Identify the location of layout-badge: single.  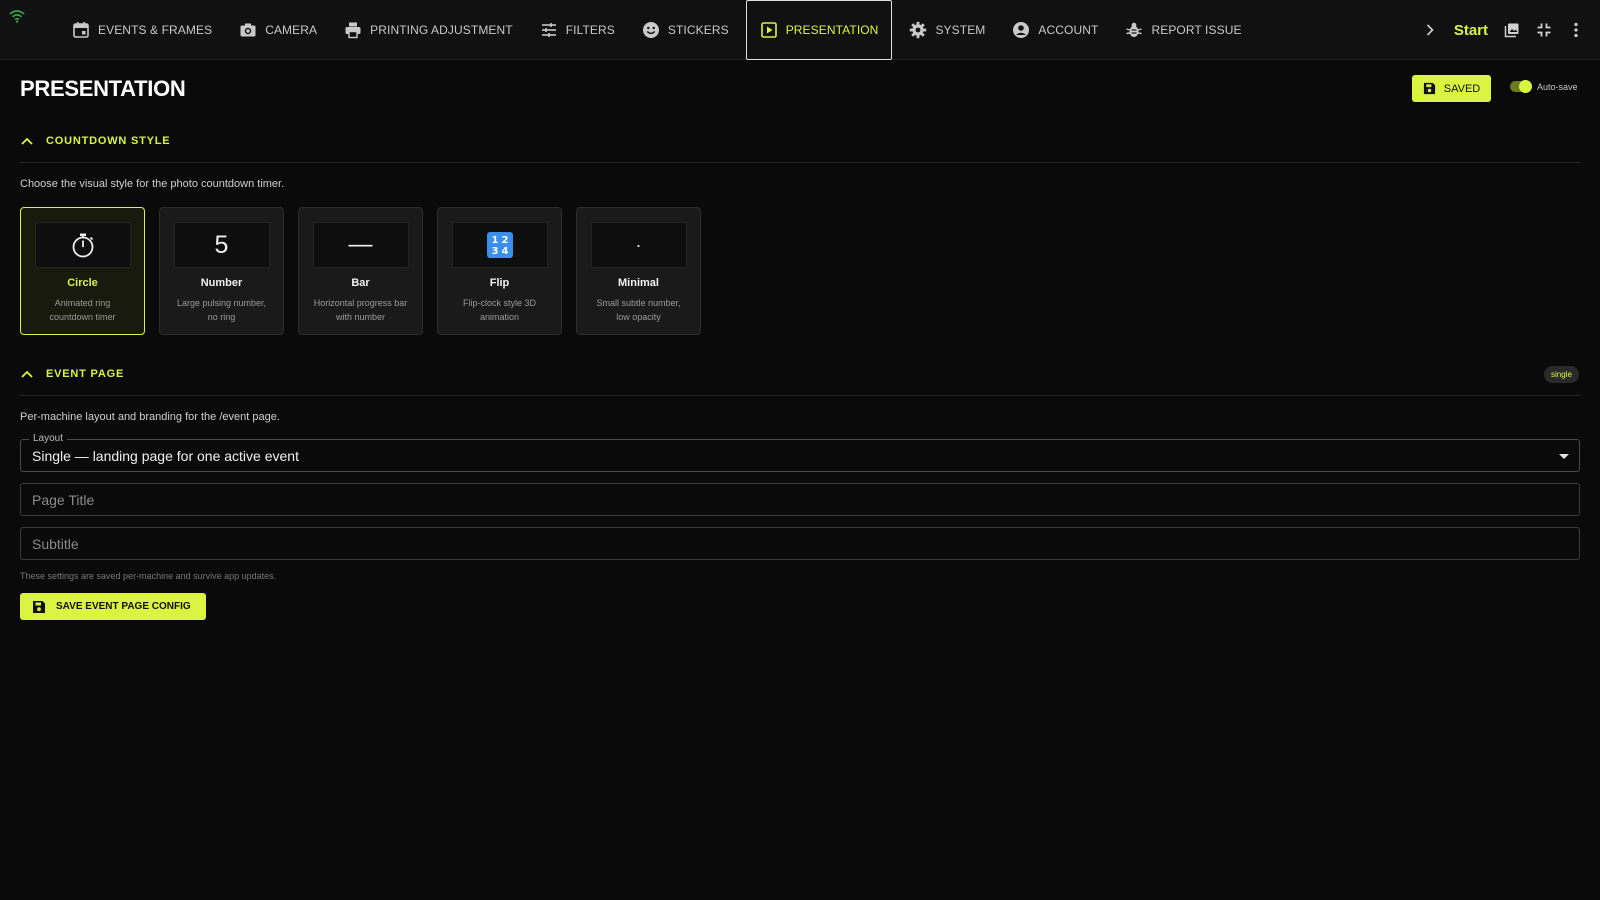
(1561, 374).